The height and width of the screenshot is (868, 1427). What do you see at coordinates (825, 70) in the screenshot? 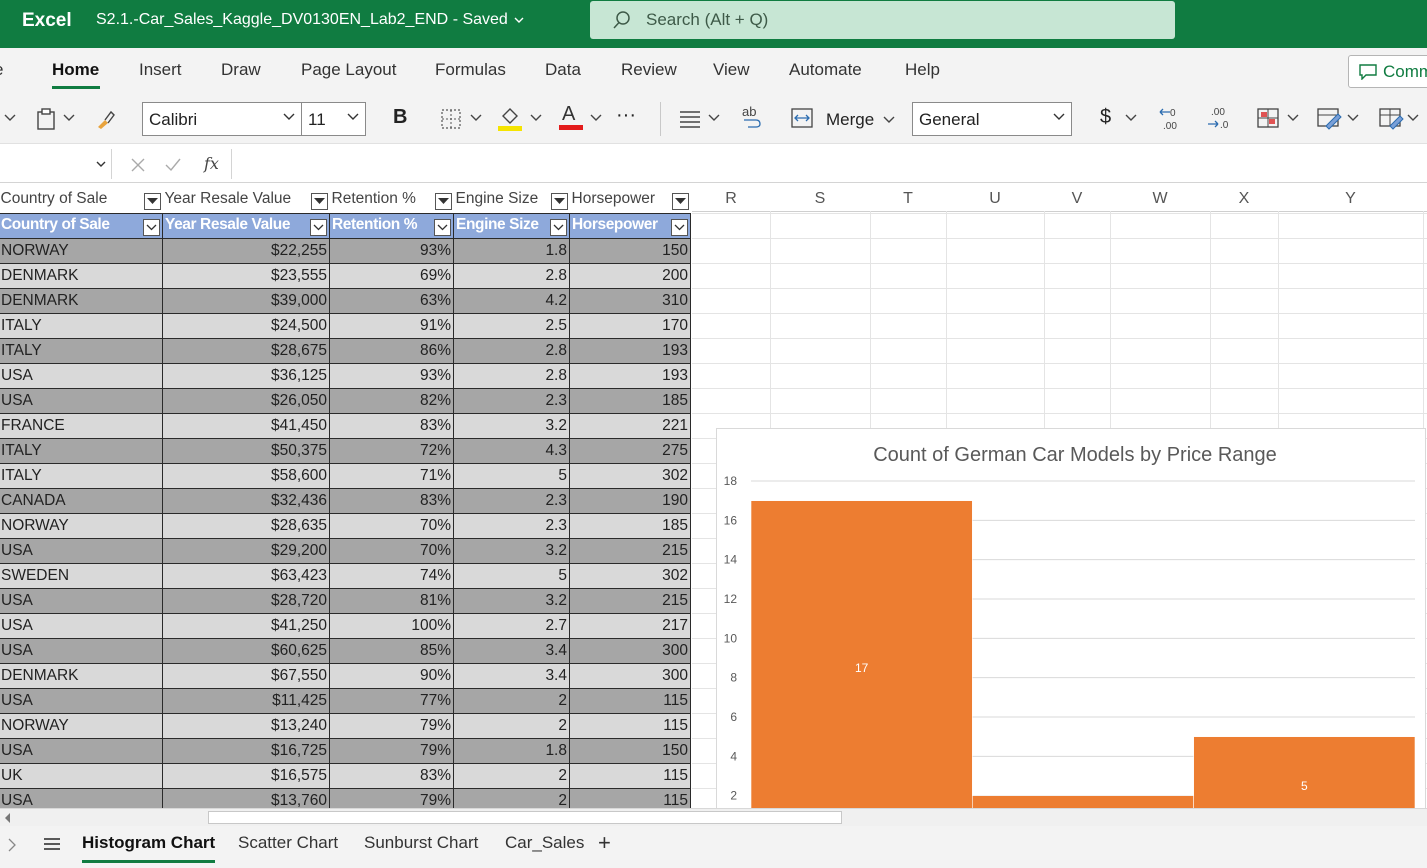
I see `tab-automate: Automate` at bounding box center [825, 70].